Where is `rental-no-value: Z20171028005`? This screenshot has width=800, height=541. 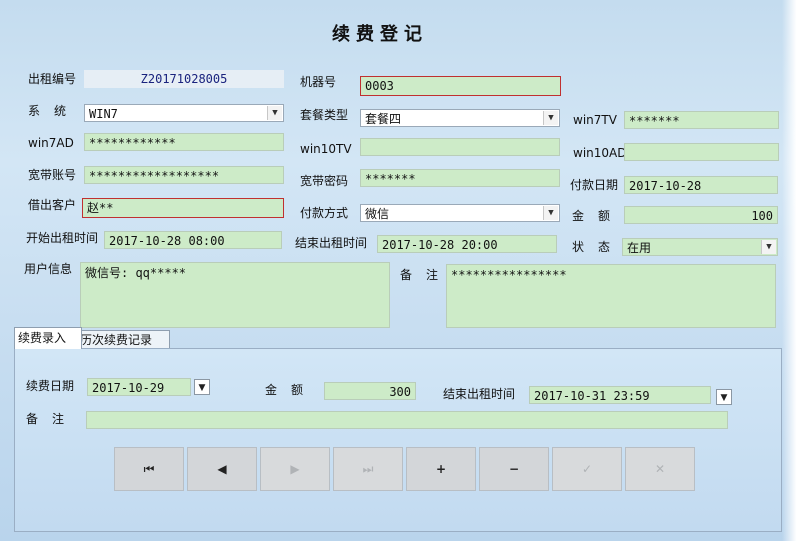 rental-no-value: Z20171028005 is located at coordinates (184, 79).